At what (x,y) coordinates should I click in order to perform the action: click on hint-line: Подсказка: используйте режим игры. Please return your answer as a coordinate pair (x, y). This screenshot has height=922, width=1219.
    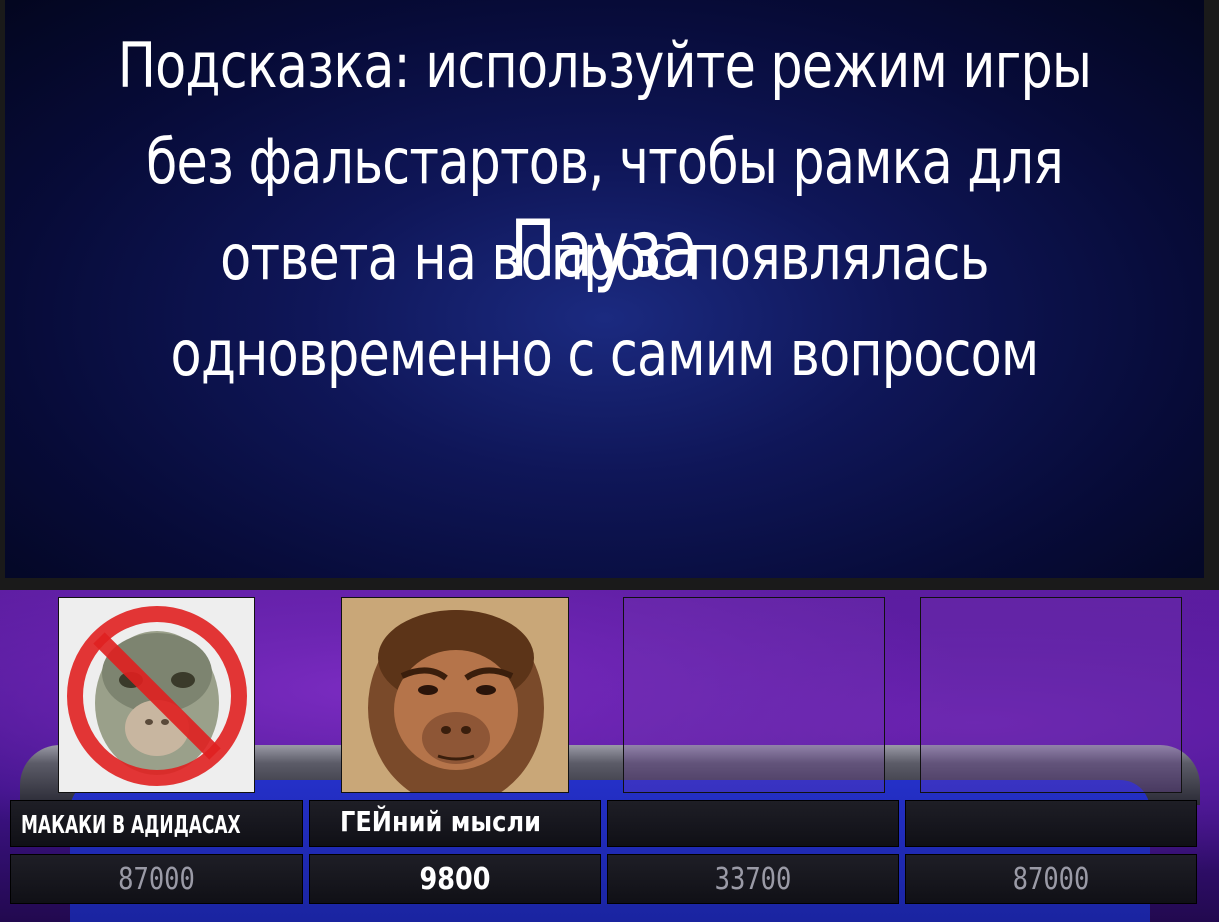
    Looking at the image, I should click on (604, 65).